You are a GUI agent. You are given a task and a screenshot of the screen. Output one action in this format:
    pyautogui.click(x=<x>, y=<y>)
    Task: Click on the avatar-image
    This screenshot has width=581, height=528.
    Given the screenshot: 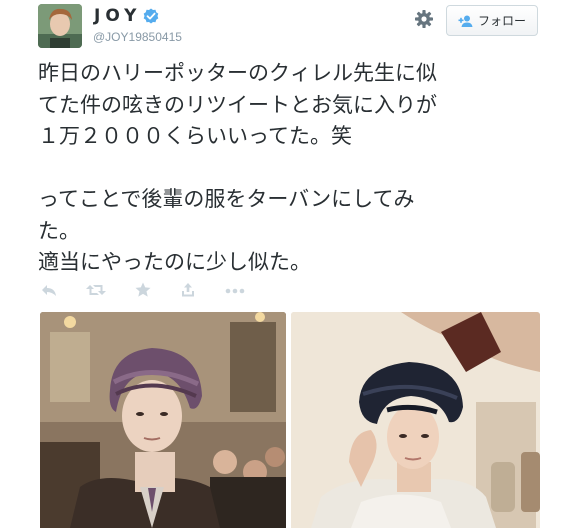 What is the action you would take?
    pyautogui.click(x=60, y=26)
    